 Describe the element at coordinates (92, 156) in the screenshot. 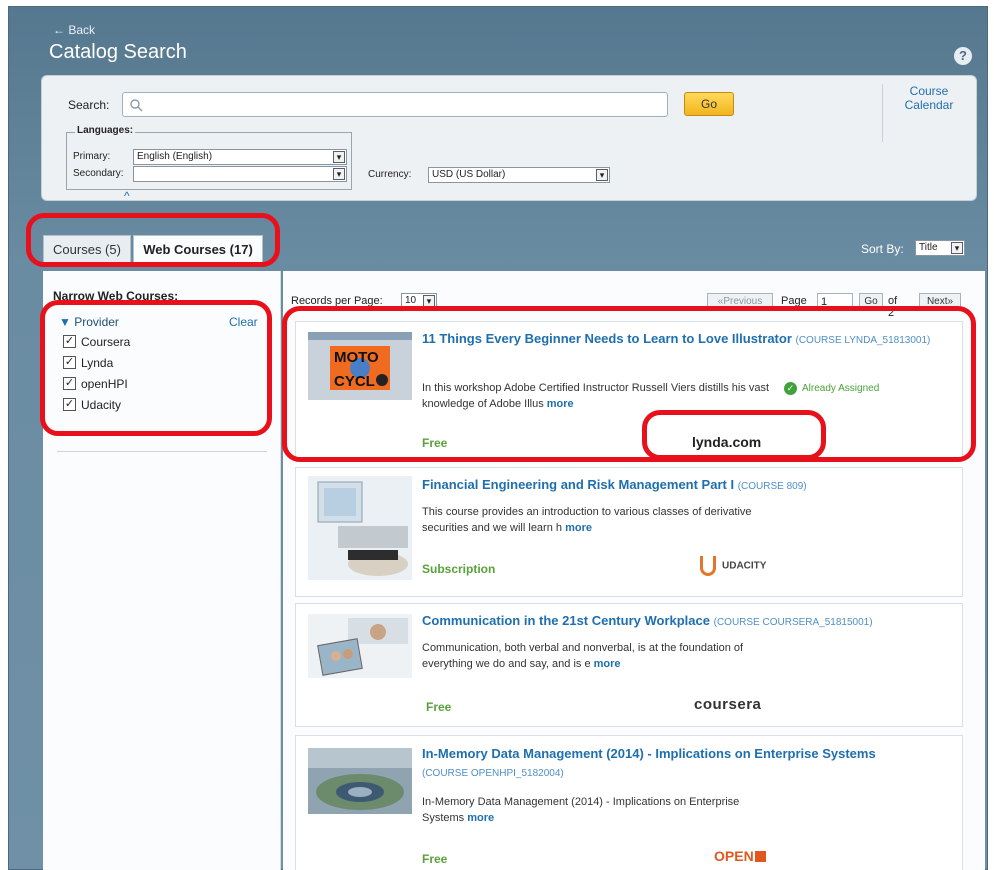

I see `primary-label: Primary:` at that location.